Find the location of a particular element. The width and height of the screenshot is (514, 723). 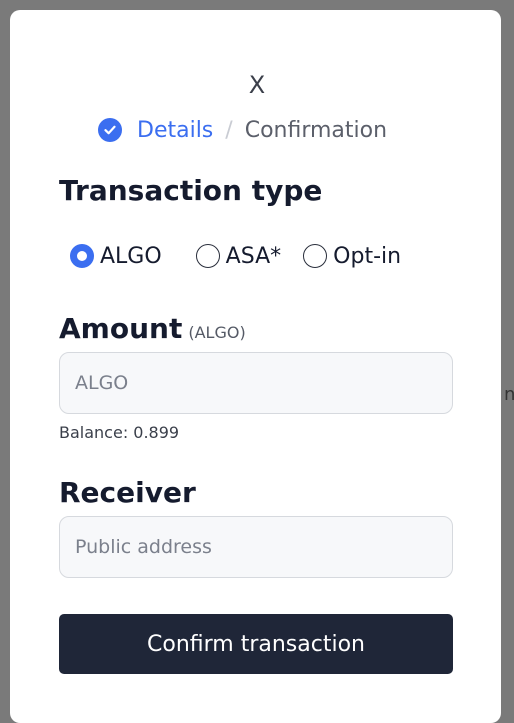

step-details: Details is located at coordinates (175, 130).